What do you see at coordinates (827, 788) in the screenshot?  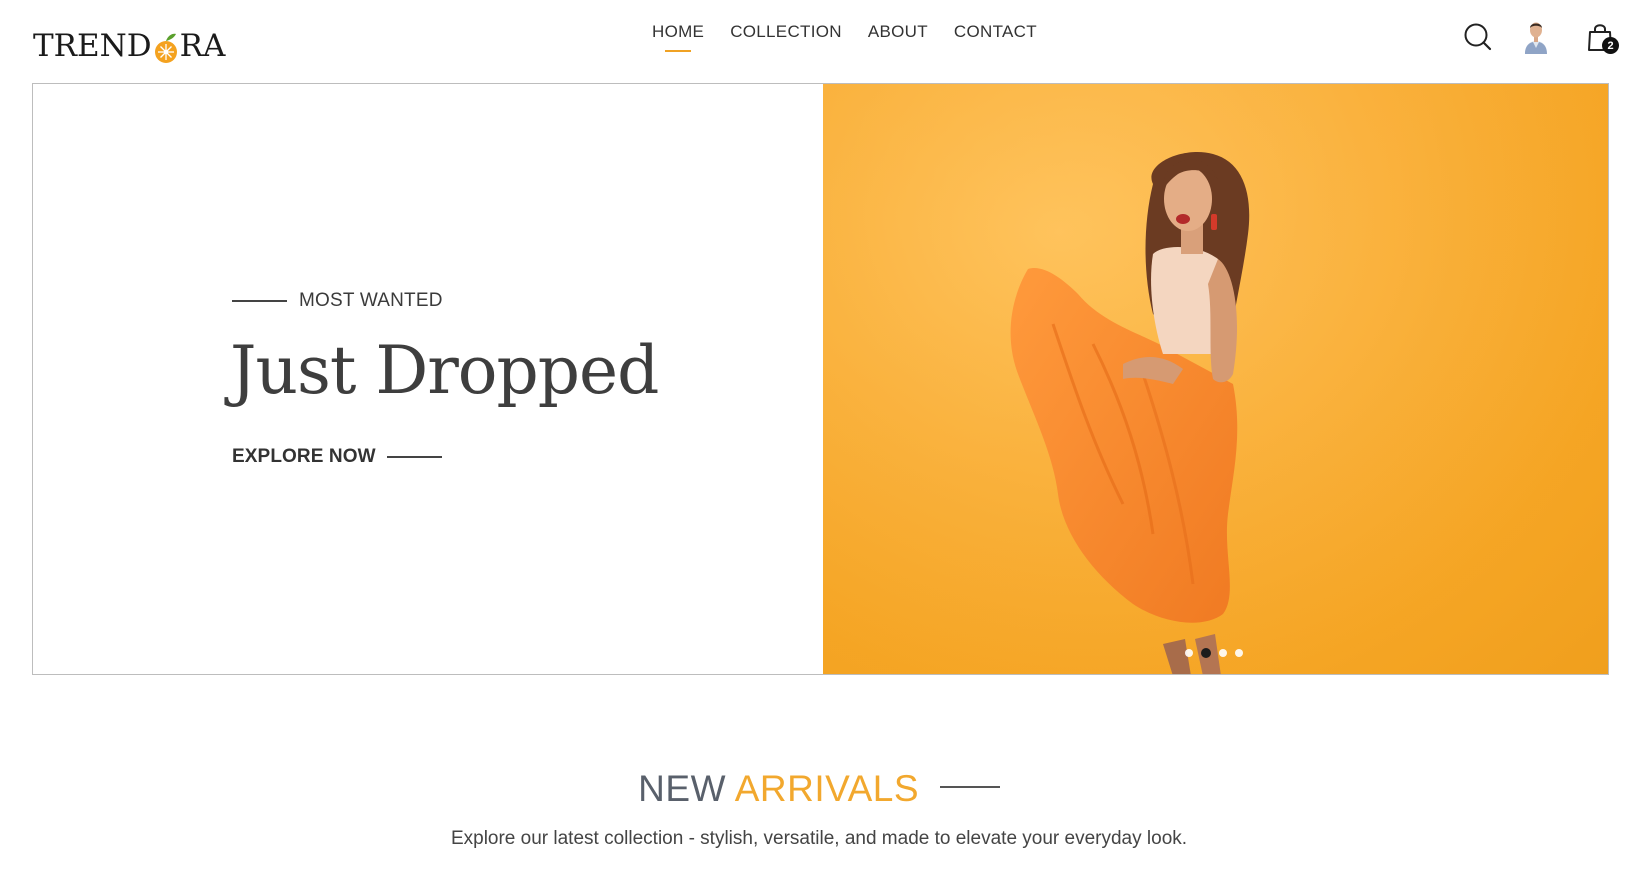 I see `heading-part-2: ARRIVALS` at bounding box center [827, 788].